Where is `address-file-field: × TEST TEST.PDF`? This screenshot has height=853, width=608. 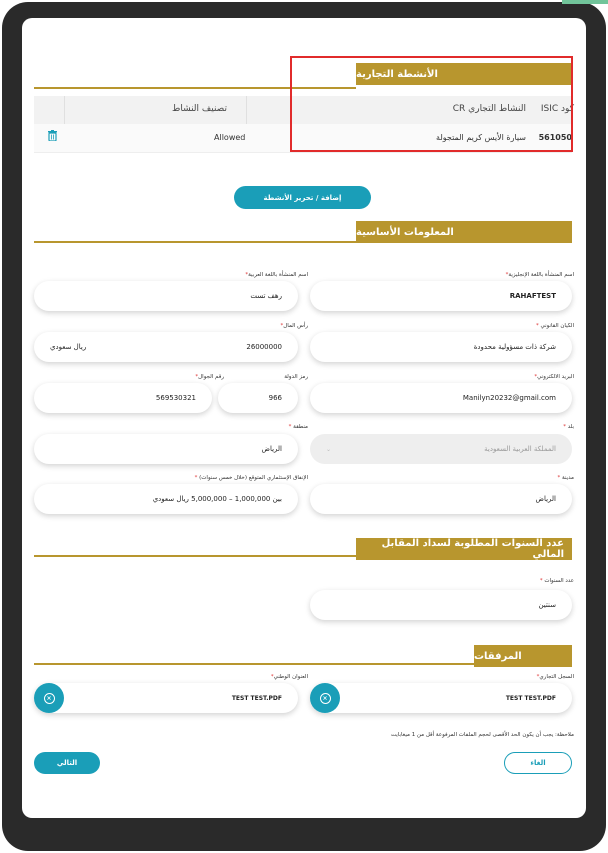 address-file-field: × TEST TEST.PDF is located at coordinates (166, 698).